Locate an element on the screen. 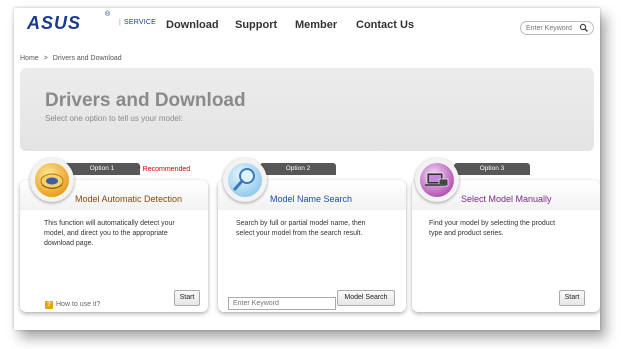  option-3-icon-wrap is located at coordinates (437, 180).